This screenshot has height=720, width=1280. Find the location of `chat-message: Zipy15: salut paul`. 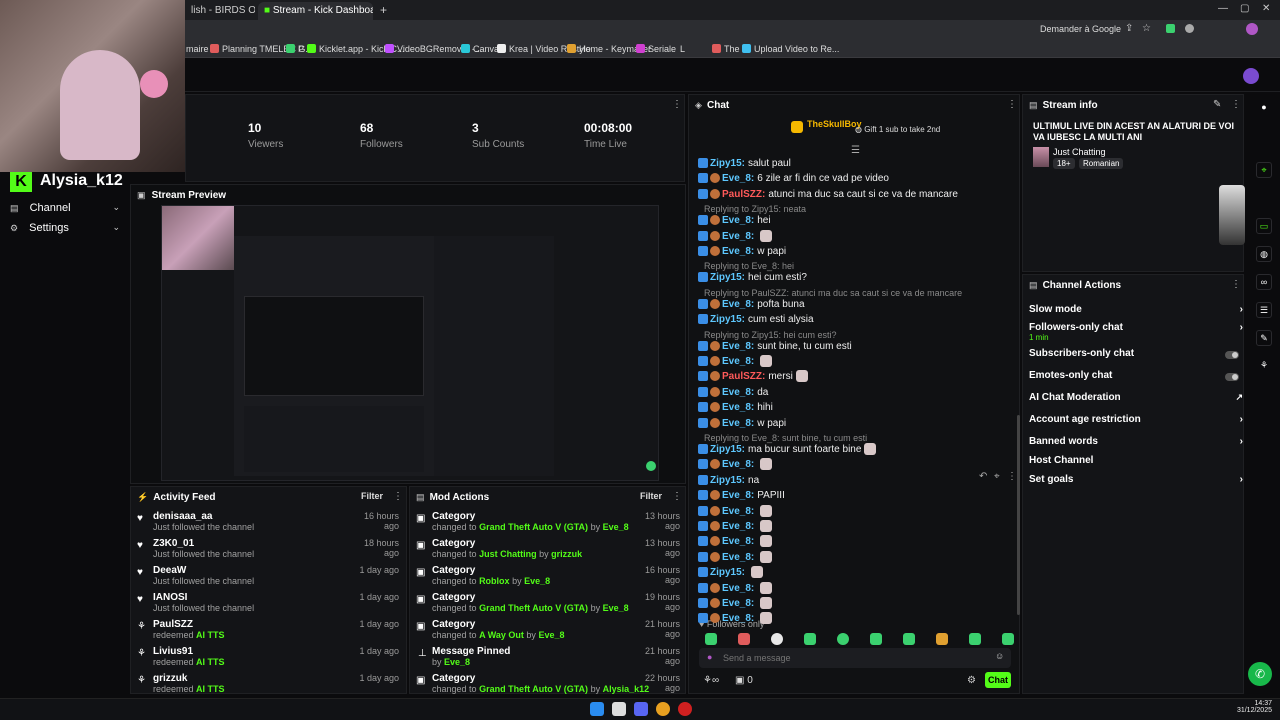

chat-message: Zipy15: salut paul is located at coordinates (744, 164).